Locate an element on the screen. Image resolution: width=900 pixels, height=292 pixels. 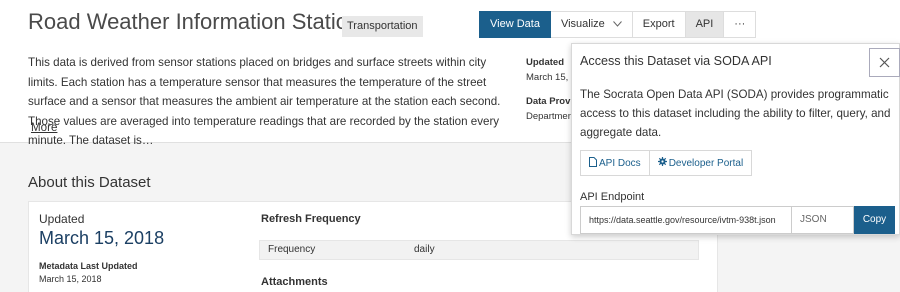
metadata-updated-date: March 15, 2018 is located at coordinates (70, 279).